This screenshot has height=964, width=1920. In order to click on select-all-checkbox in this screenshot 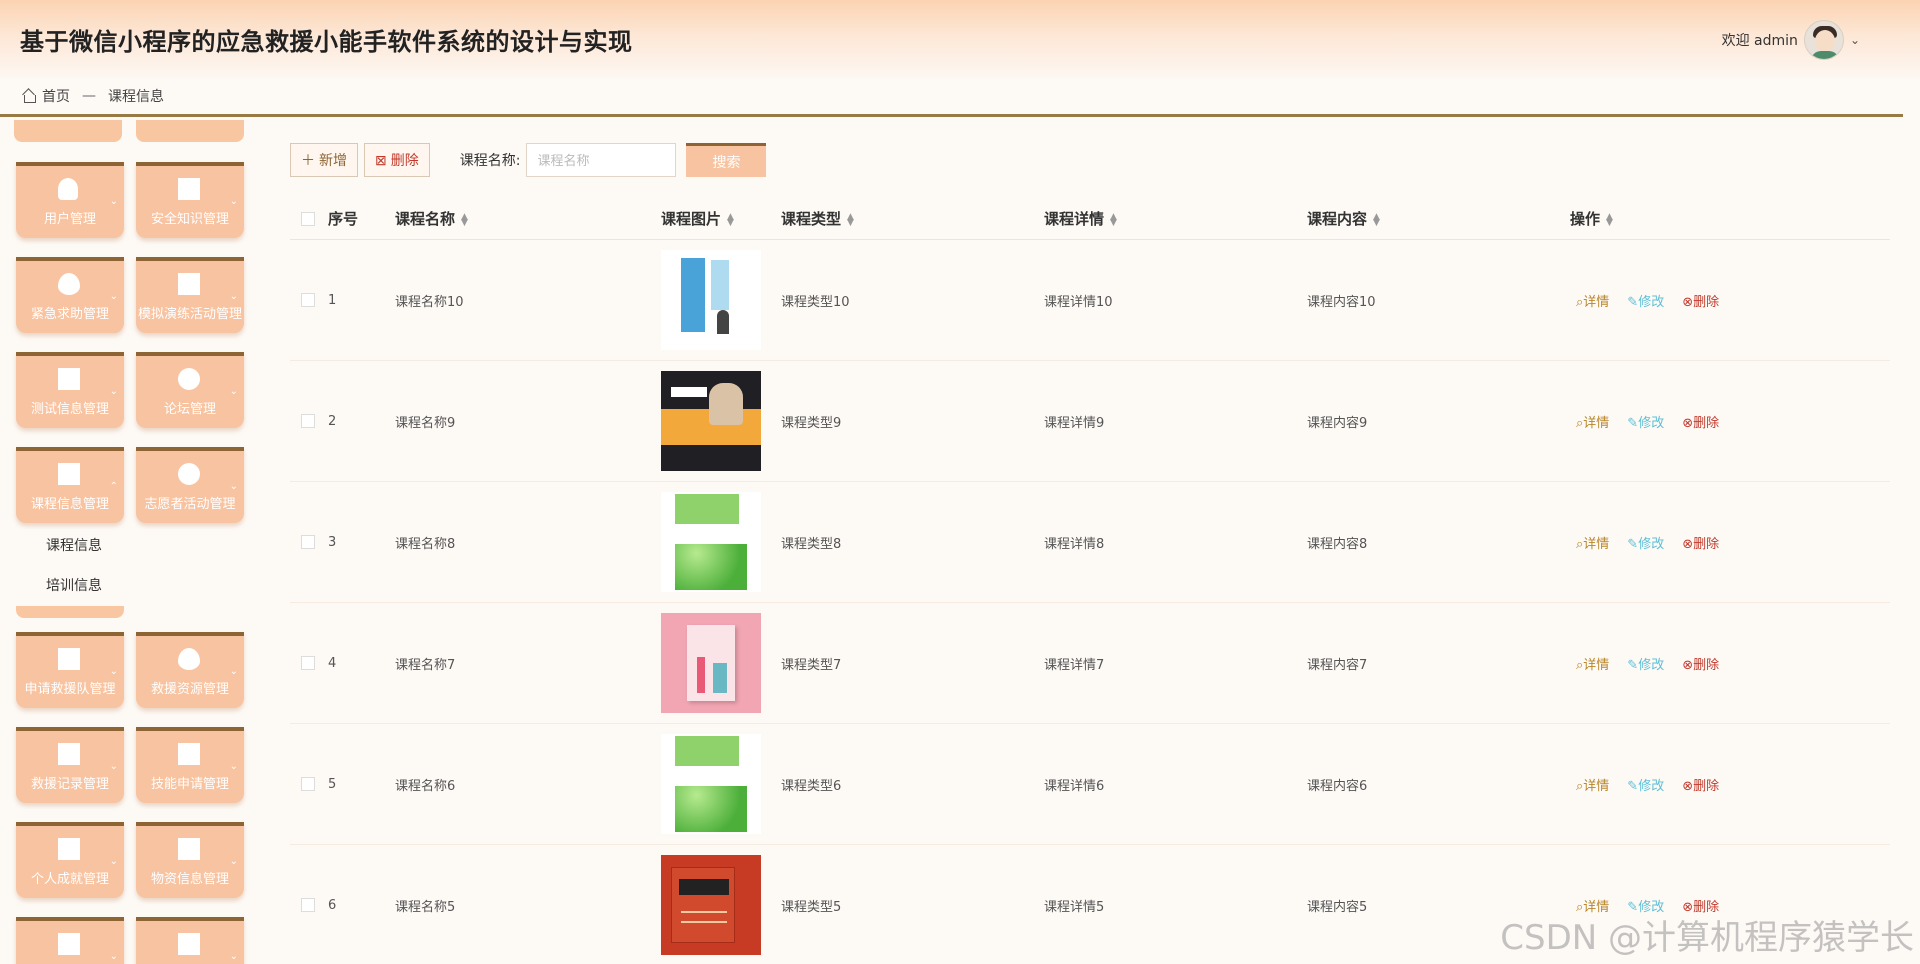, I will do `click(308, 218)`.